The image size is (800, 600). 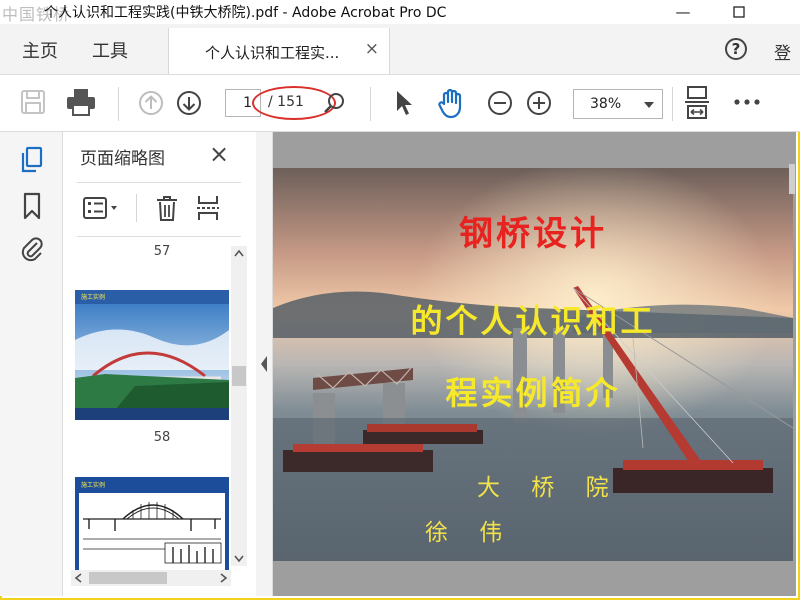 I want to click on fit-page-icon, so click(x=697, y=103).